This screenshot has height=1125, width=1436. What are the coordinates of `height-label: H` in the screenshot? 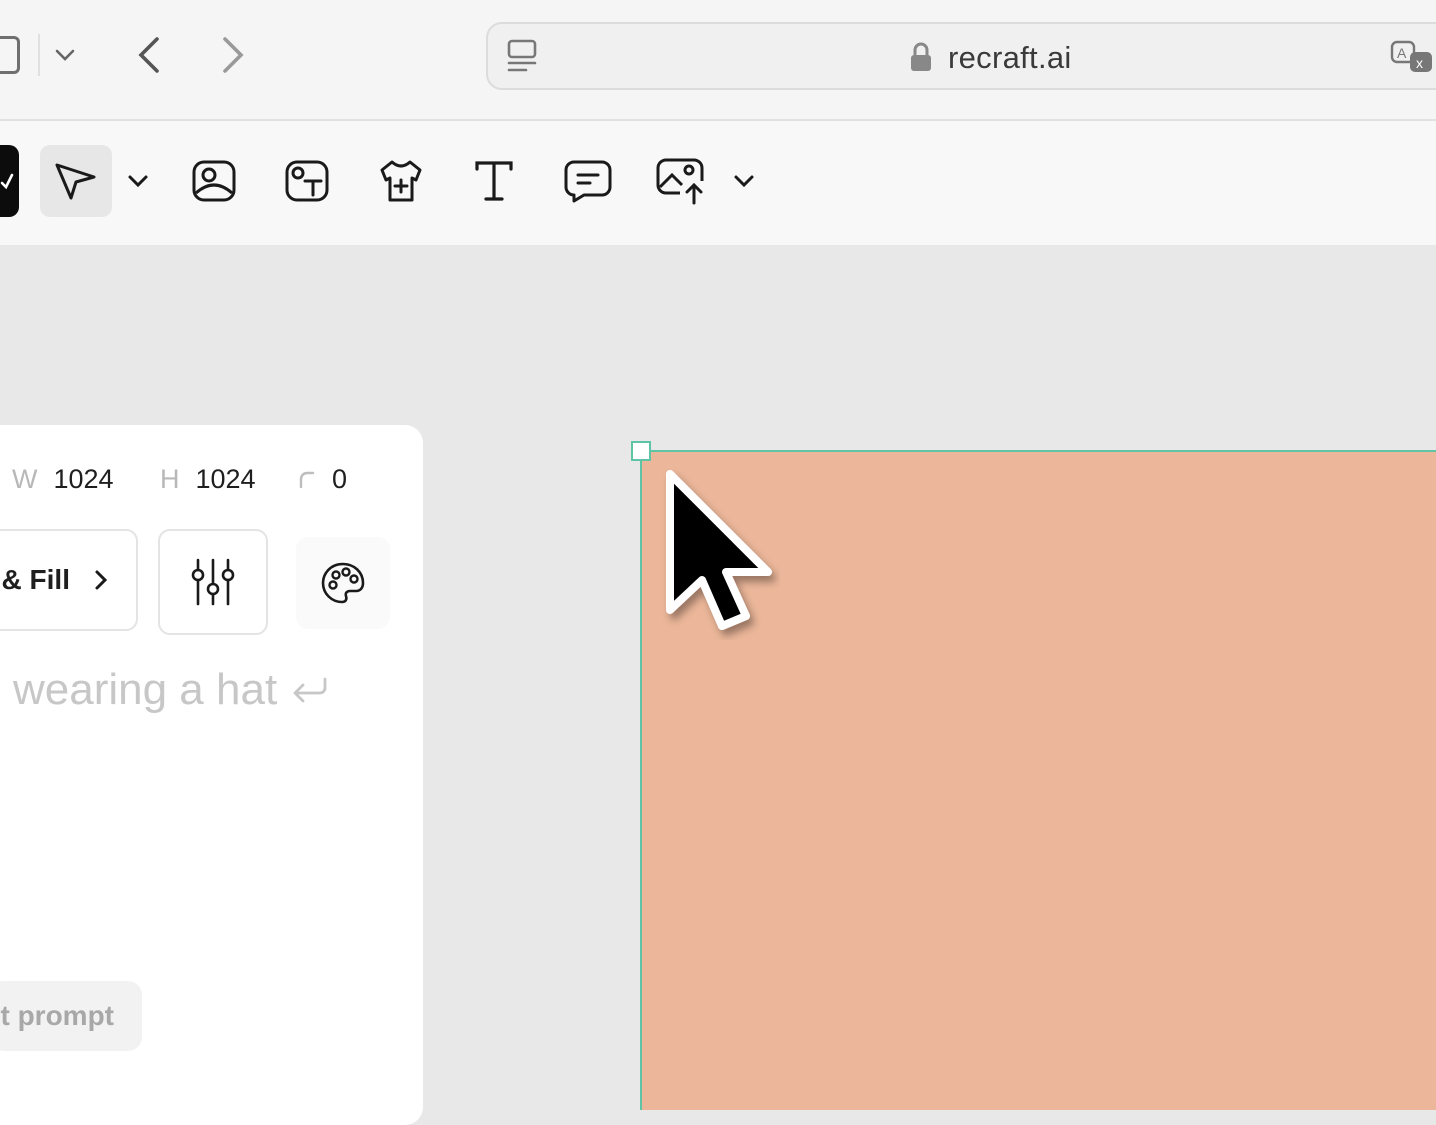 It's located at (170, 478).